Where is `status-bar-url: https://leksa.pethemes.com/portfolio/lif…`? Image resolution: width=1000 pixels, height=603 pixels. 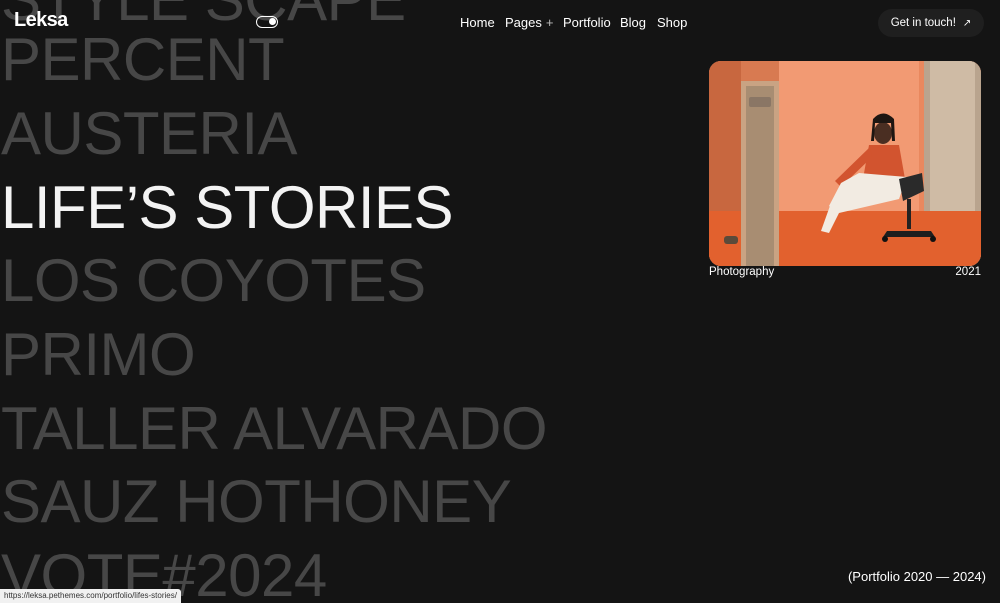 status-bar-url: https://leksa.pethemes.com/portfolio/lif… is located at coordinates (90, 596).